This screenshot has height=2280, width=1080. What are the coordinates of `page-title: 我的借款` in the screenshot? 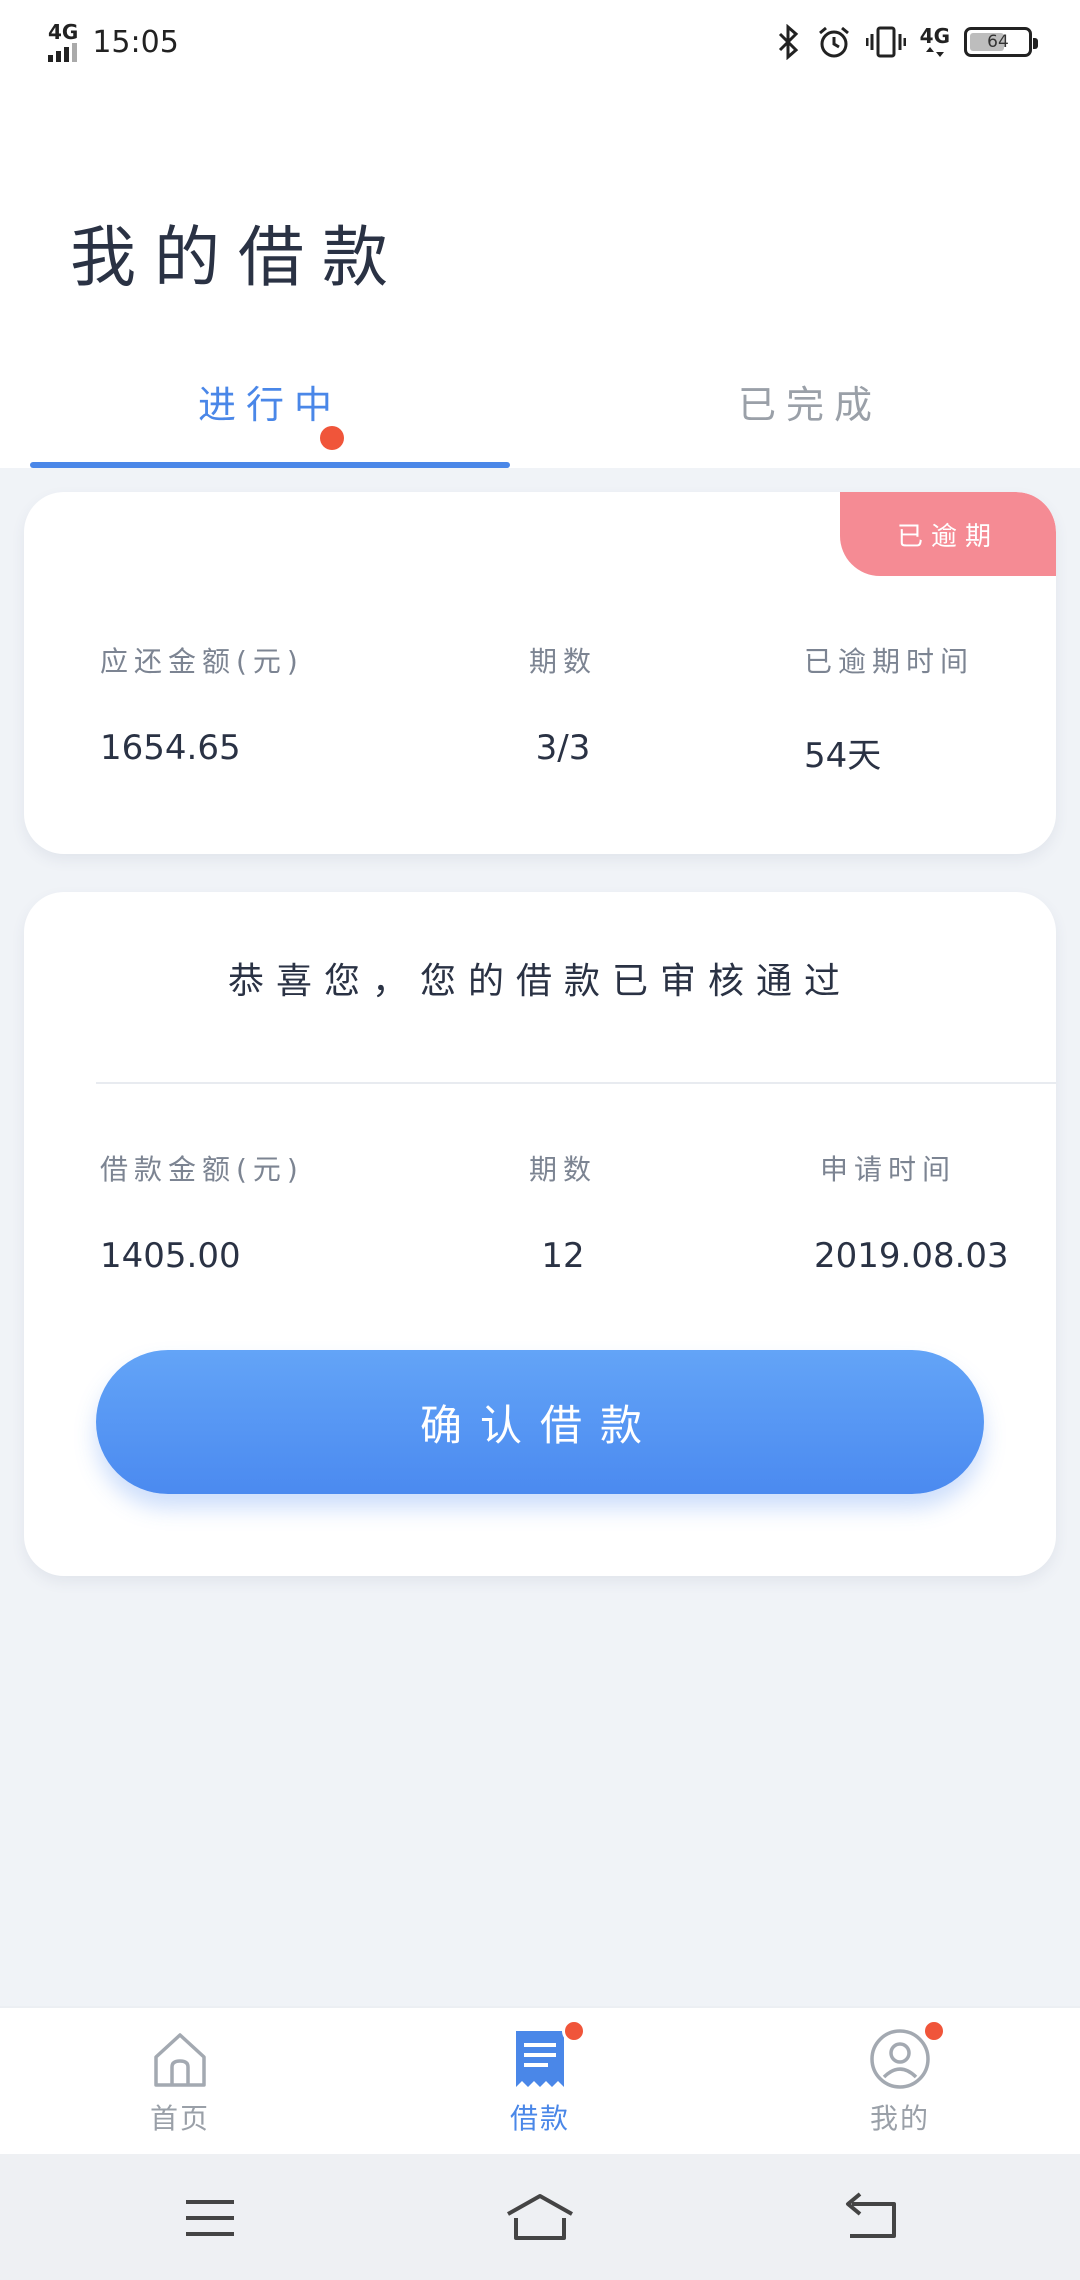 It's located at (238, 257).